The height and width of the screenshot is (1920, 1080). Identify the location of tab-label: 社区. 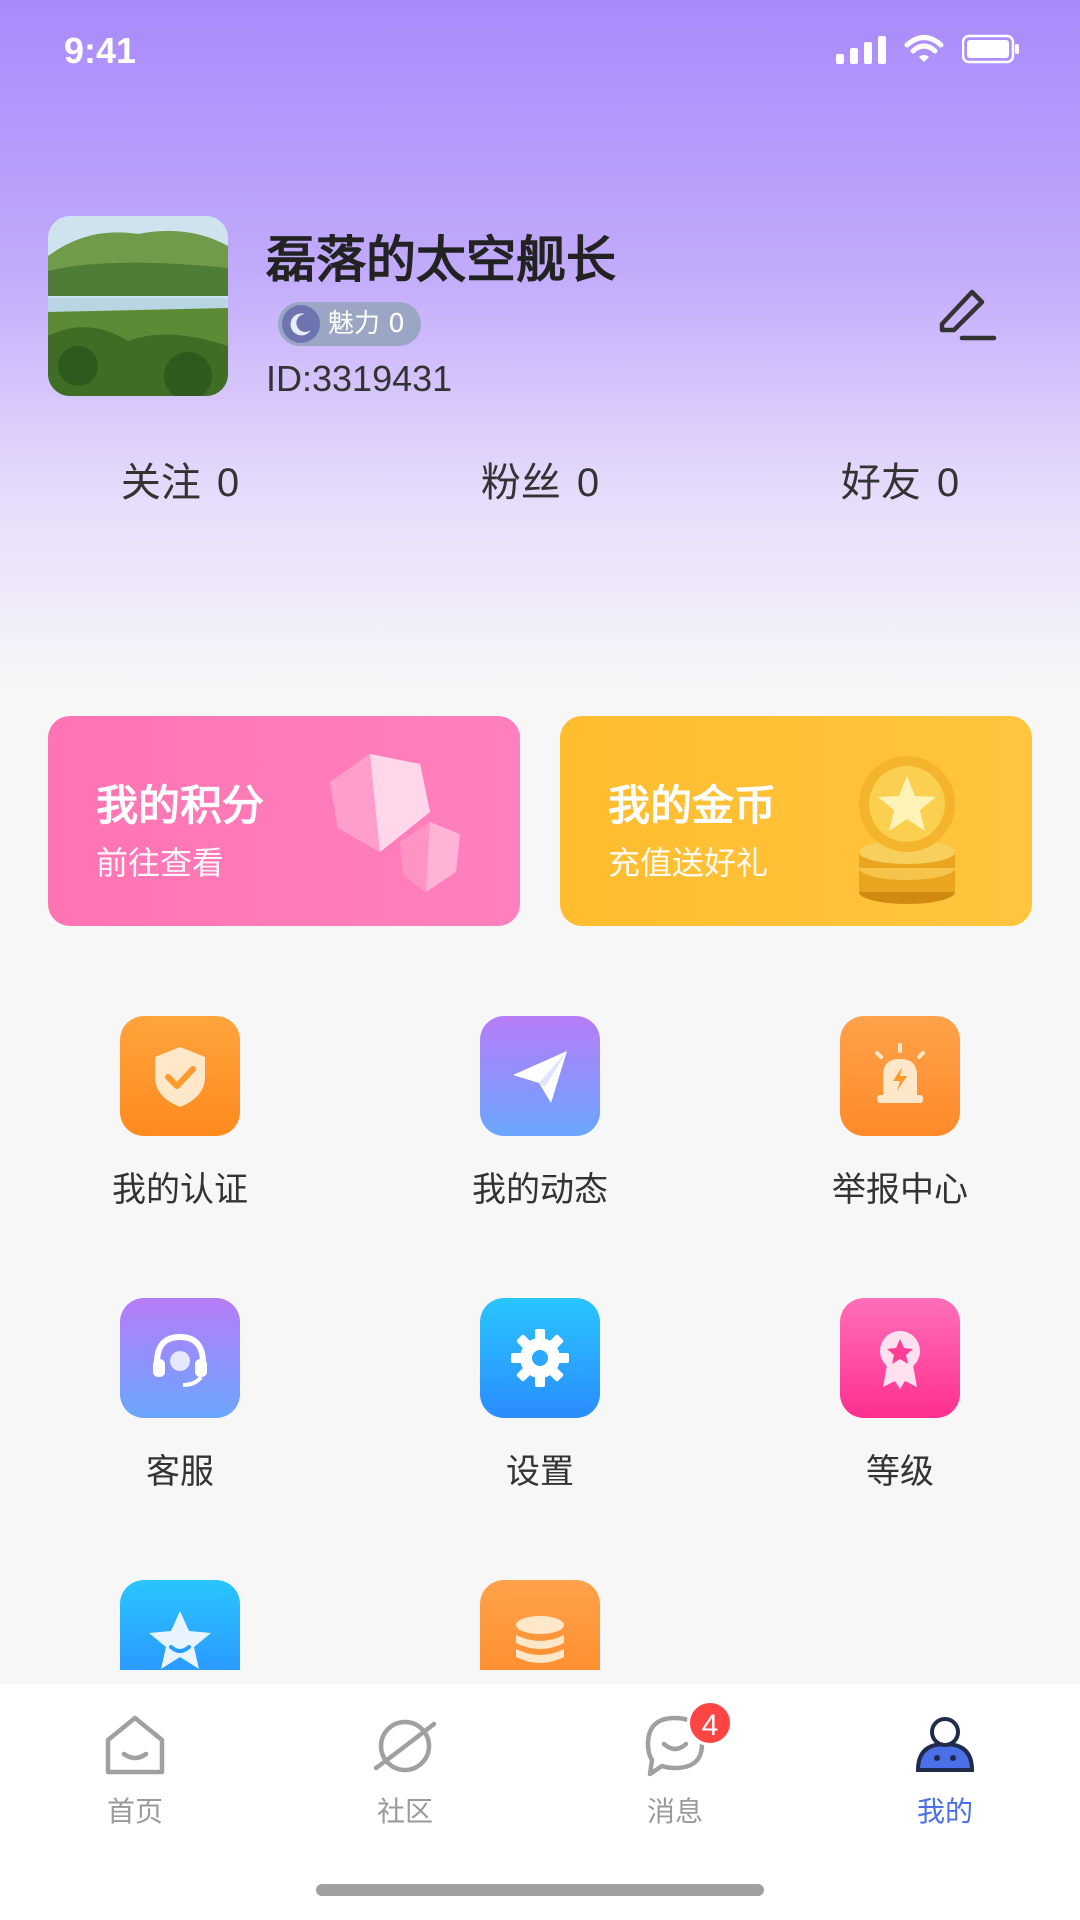
(404, 1811).